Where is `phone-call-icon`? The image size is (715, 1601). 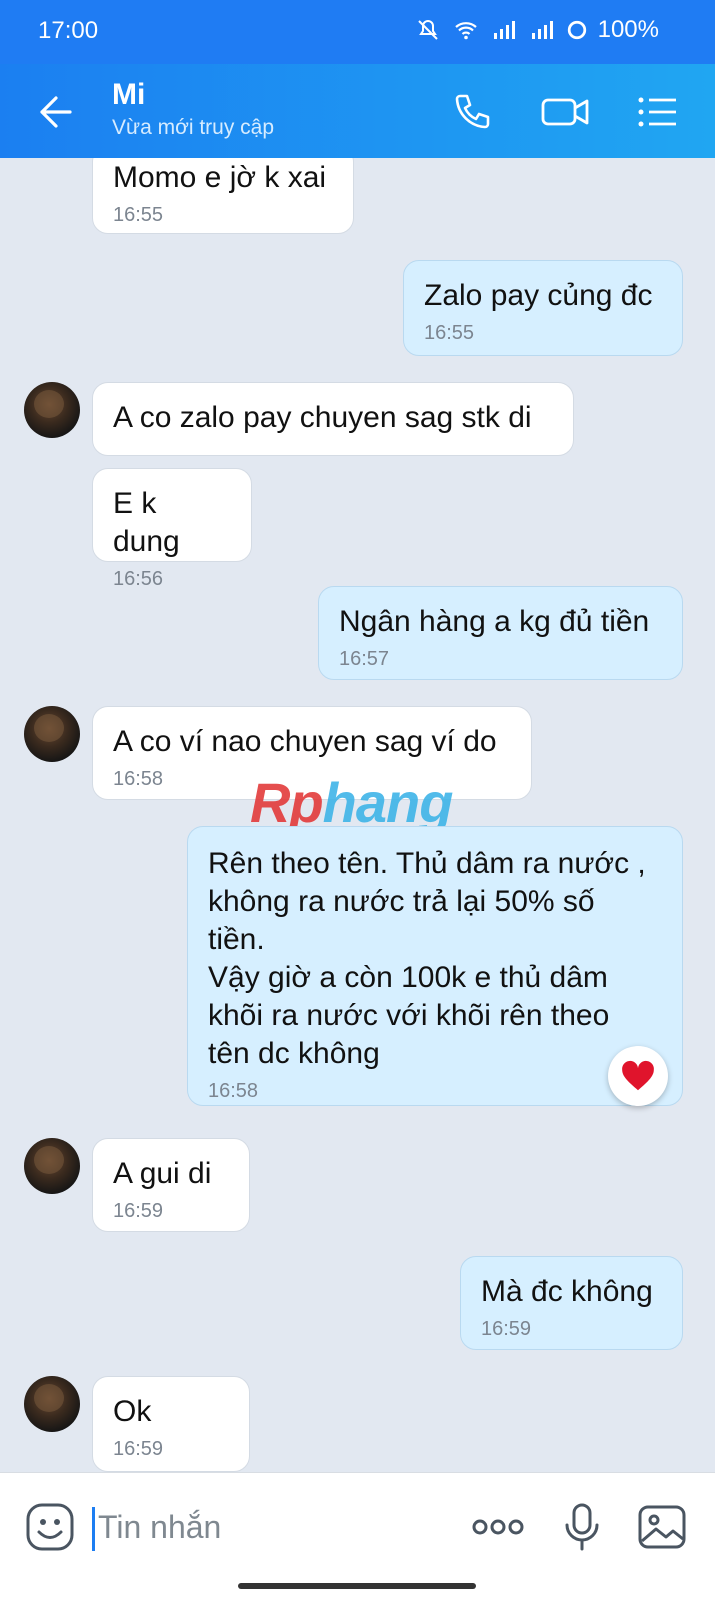 phone-call-icon is located at coordinates (472, 112).